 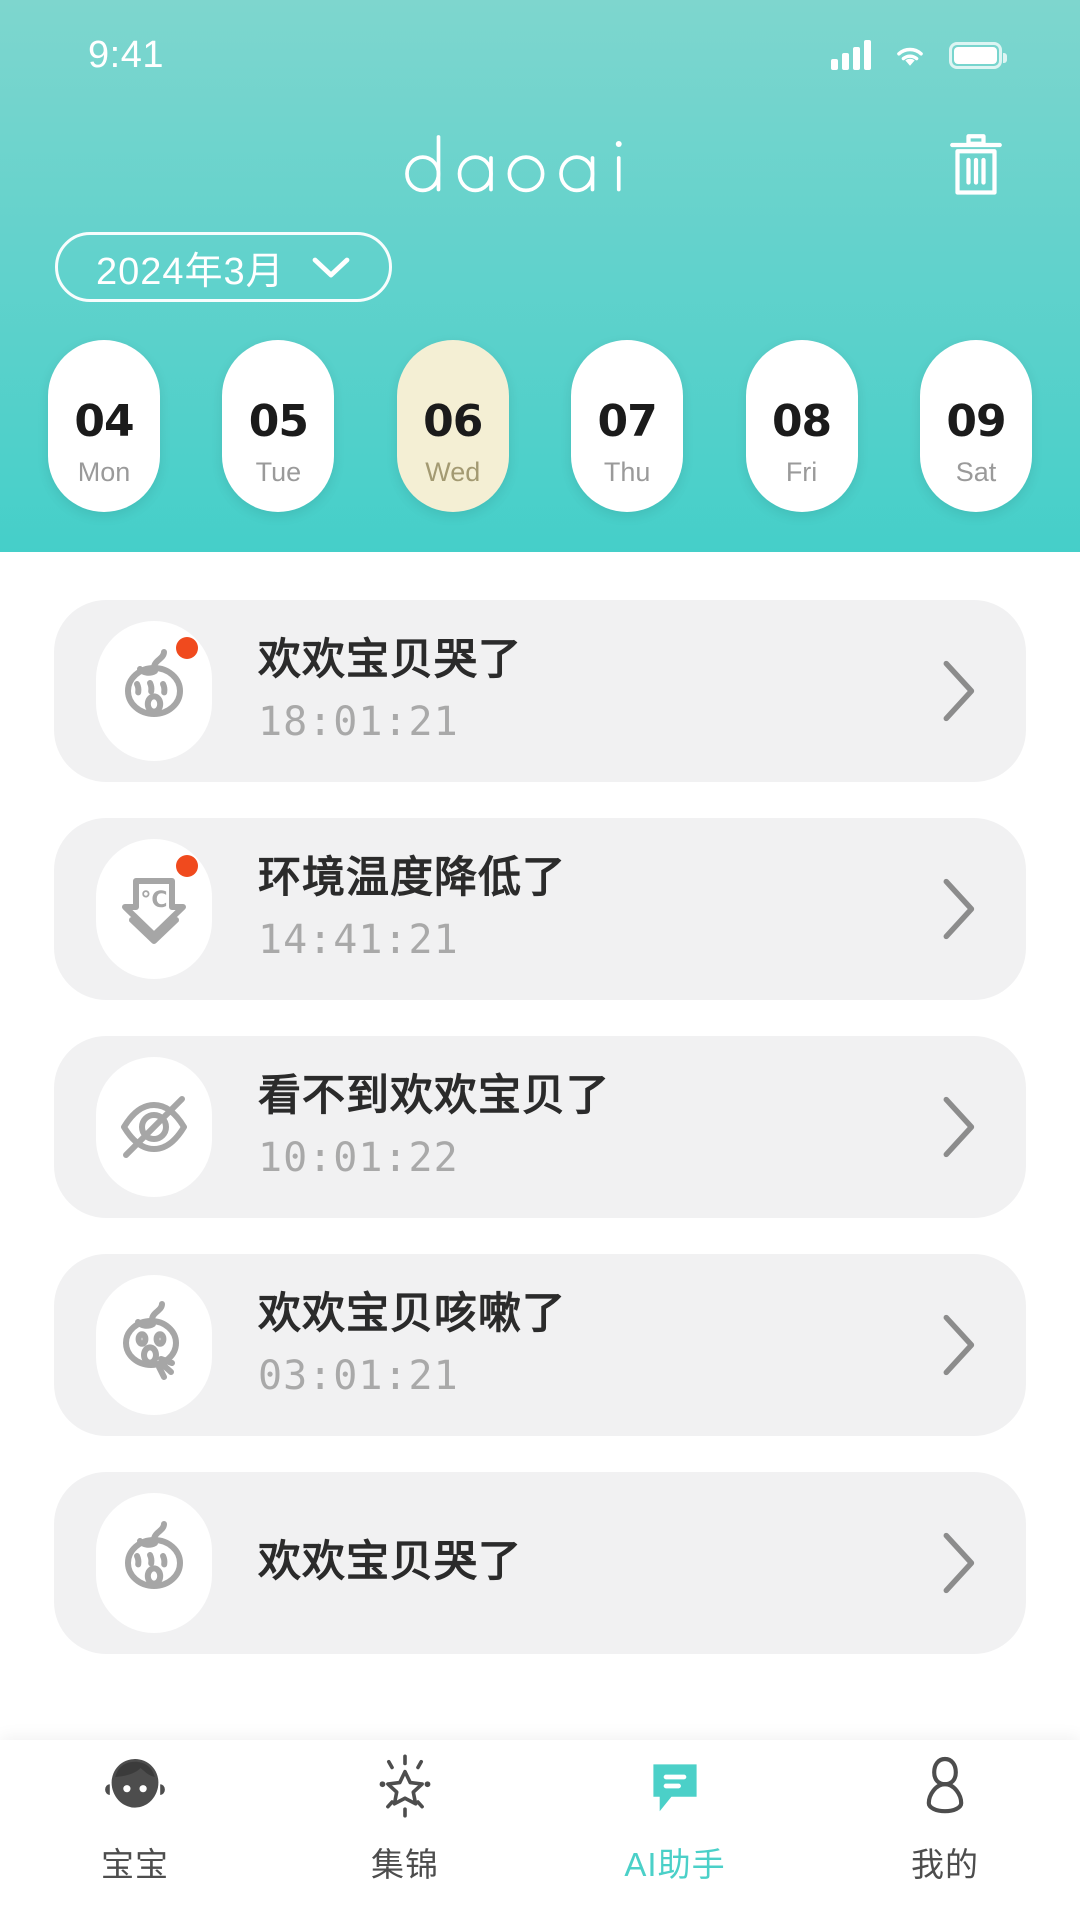 I want to click on person-icon, so click(x=945, y=1785).